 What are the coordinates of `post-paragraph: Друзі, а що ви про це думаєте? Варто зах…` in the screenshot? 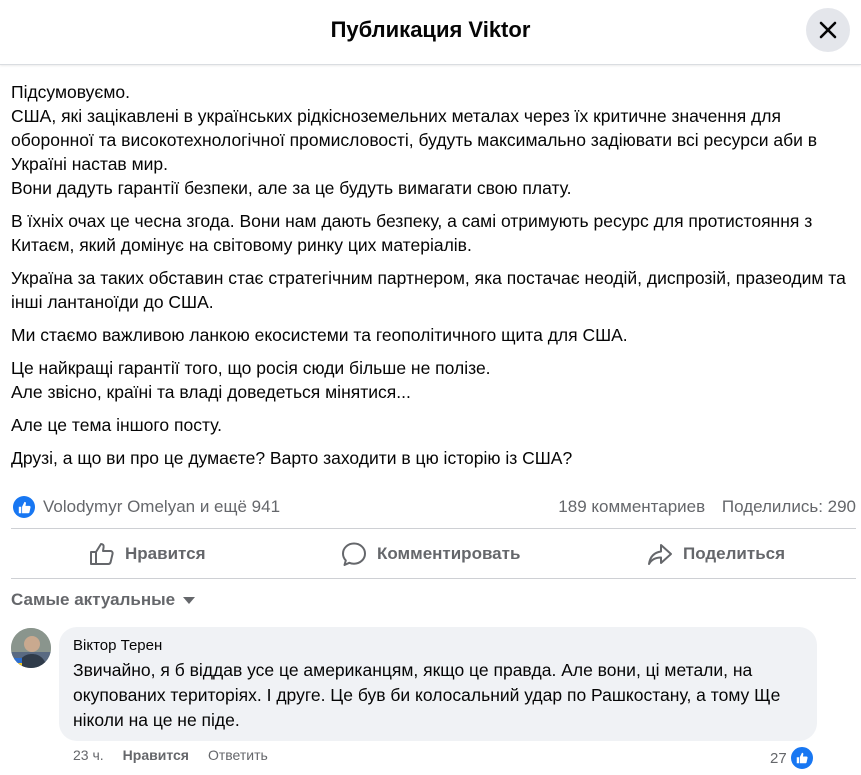 It's located at (292, 458).